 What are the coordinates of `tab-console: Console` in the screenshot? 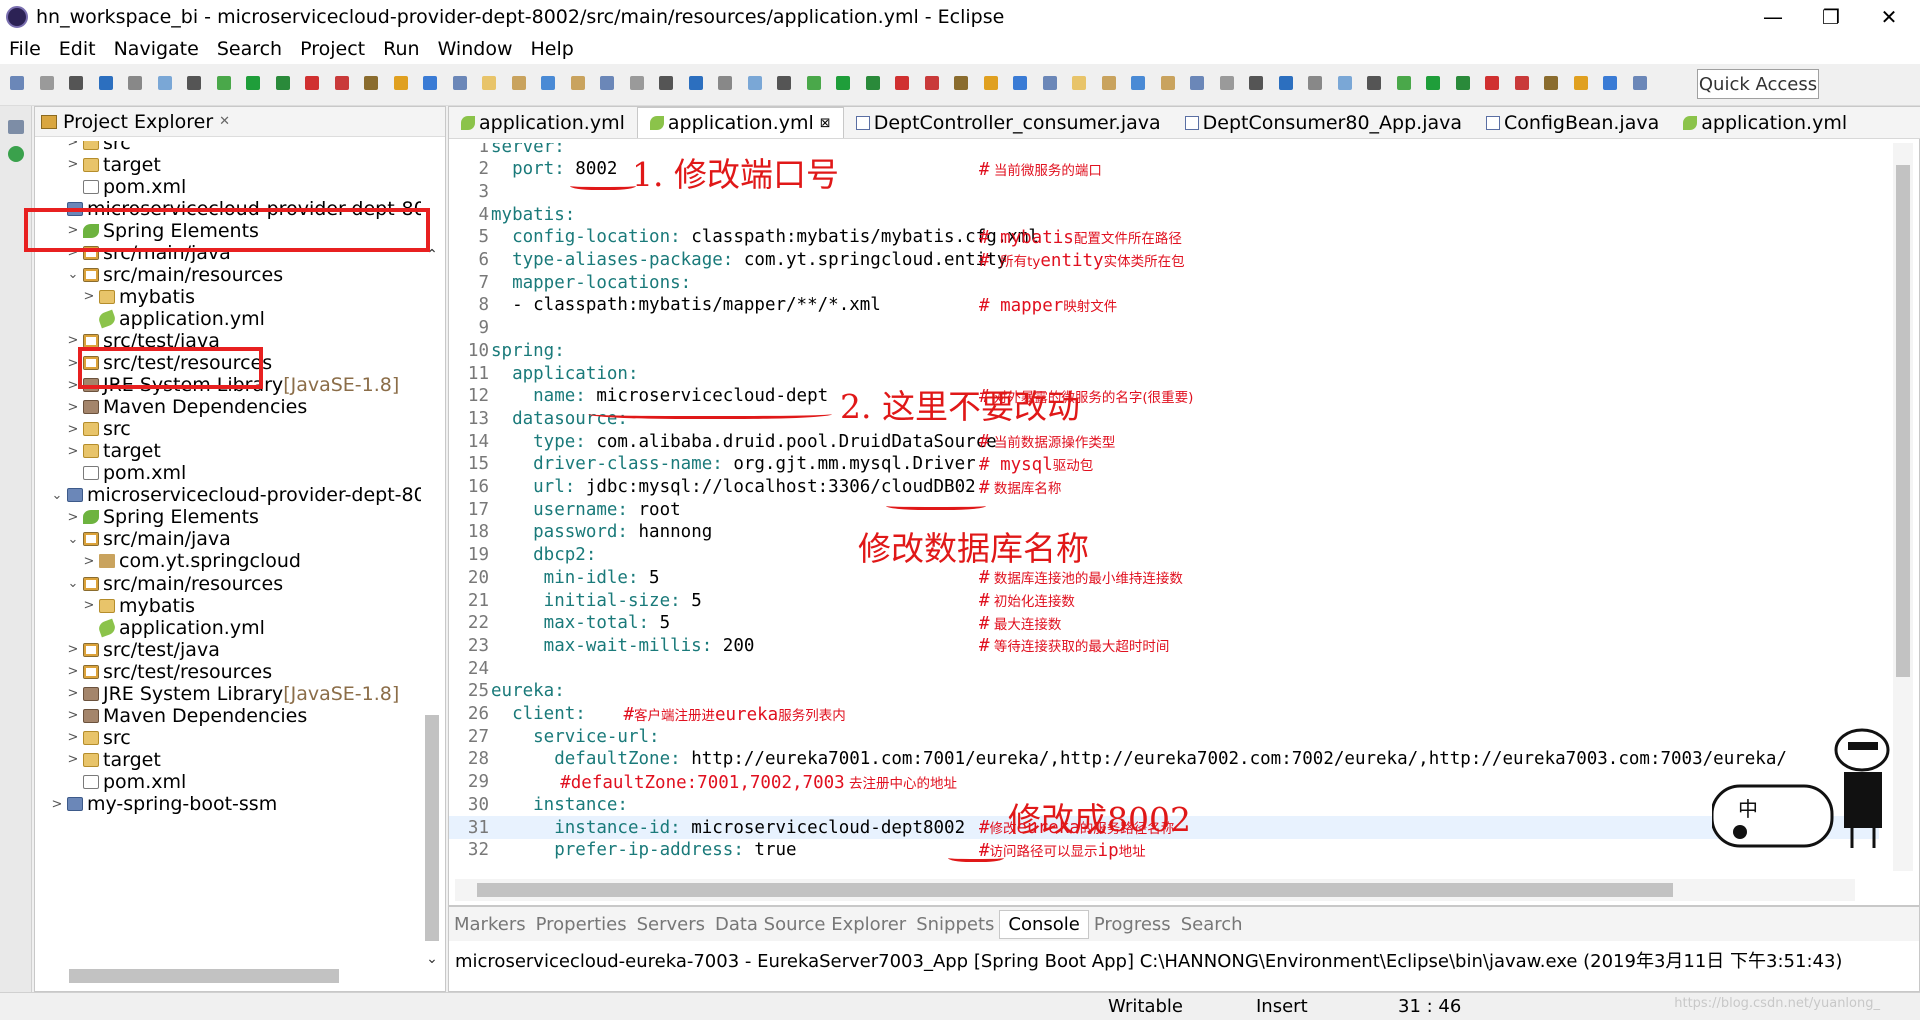 It's located at (1044, 924).